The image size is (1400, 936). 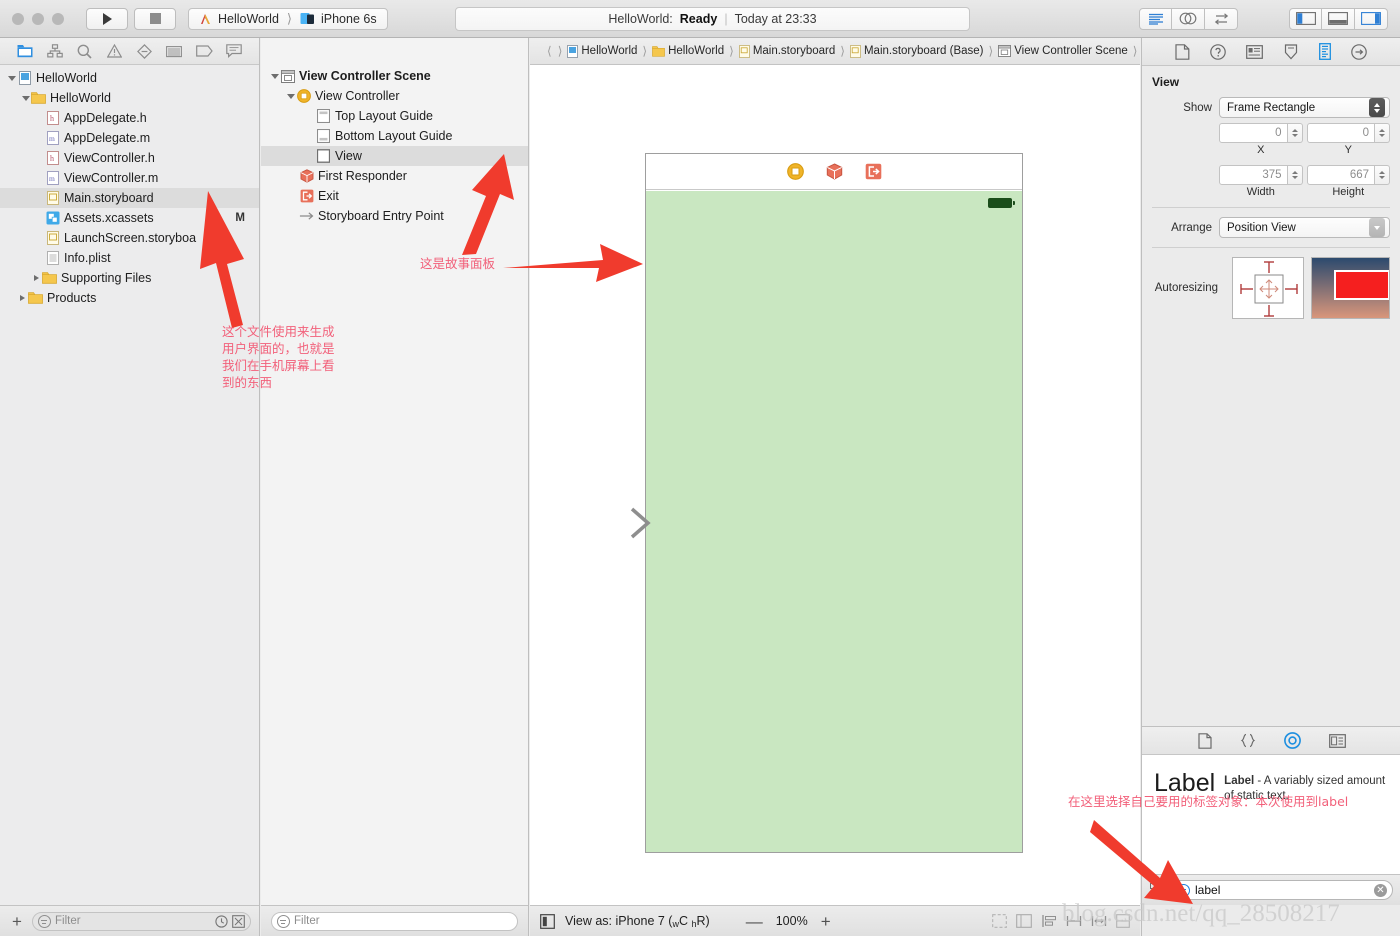 What do you see at coordinates (637, 921) in the screenshot?
I see `view-as-label: View as: iPhone 7 (wC hR)` at bounding box center [637, 921].